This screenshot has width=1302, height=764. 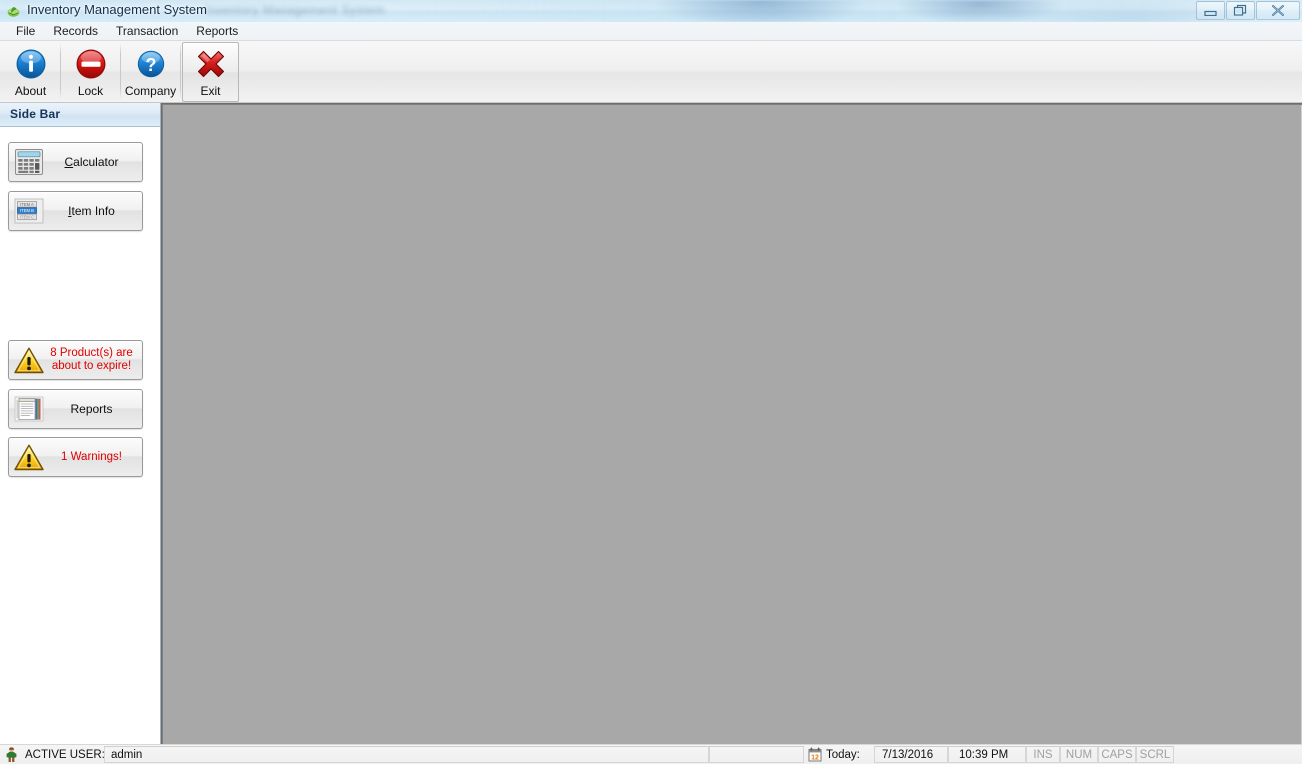 I want to click on minimize-button, so click(x=1210, y=10).